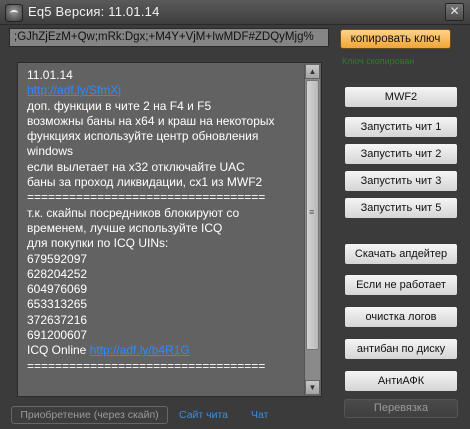 The image size is (470, 429). Describe the element at coordinates (98, 243) in the screenshot. I see `news-line-text: для покупки по ICQ UINs:` at that location.